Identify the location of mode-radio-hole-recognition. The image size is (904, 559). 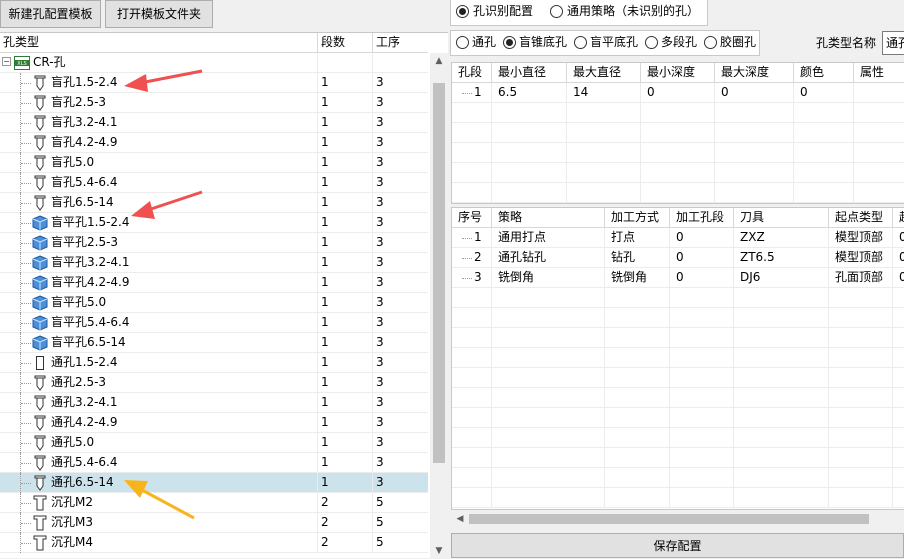
(462, 11).